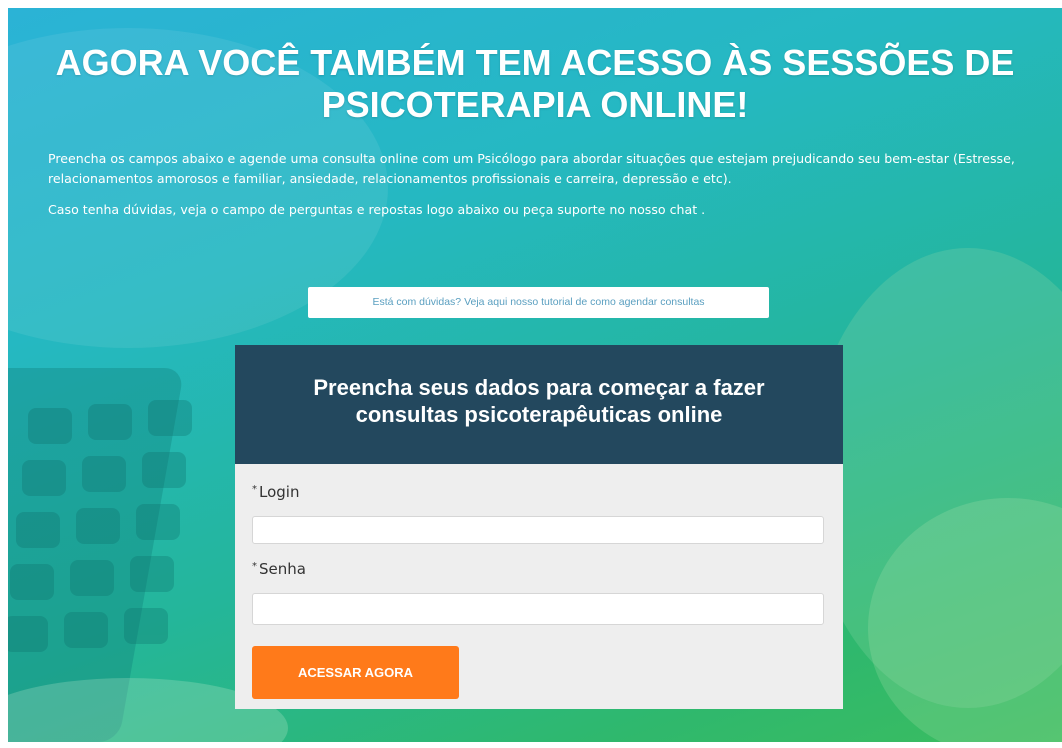  I want to click on form-header-line-2: consultas psicoterapêuticas online, so click(539, 414).